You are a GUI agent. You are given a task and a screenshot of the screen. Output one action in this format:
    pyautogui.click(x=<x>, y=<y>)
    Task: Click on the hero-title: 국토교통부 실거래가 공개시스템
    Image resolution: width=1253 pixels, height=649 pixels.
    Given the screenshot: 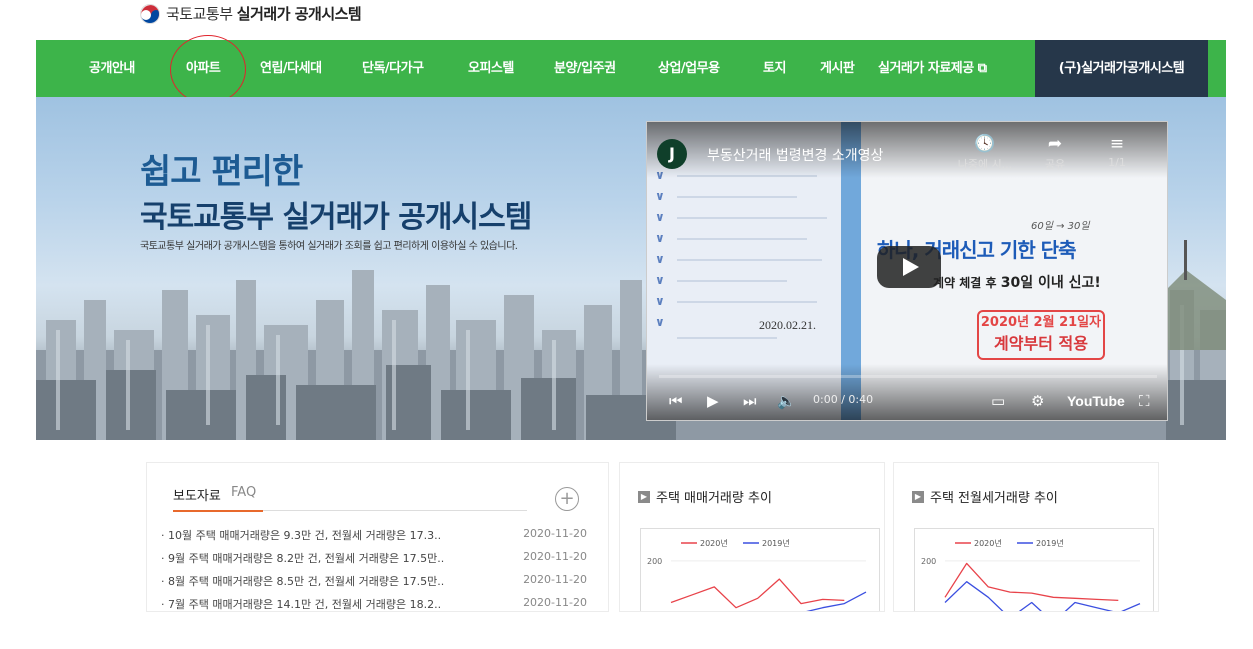 What is the action you would take?
    pyautogui.click(x=336, y=217)
    